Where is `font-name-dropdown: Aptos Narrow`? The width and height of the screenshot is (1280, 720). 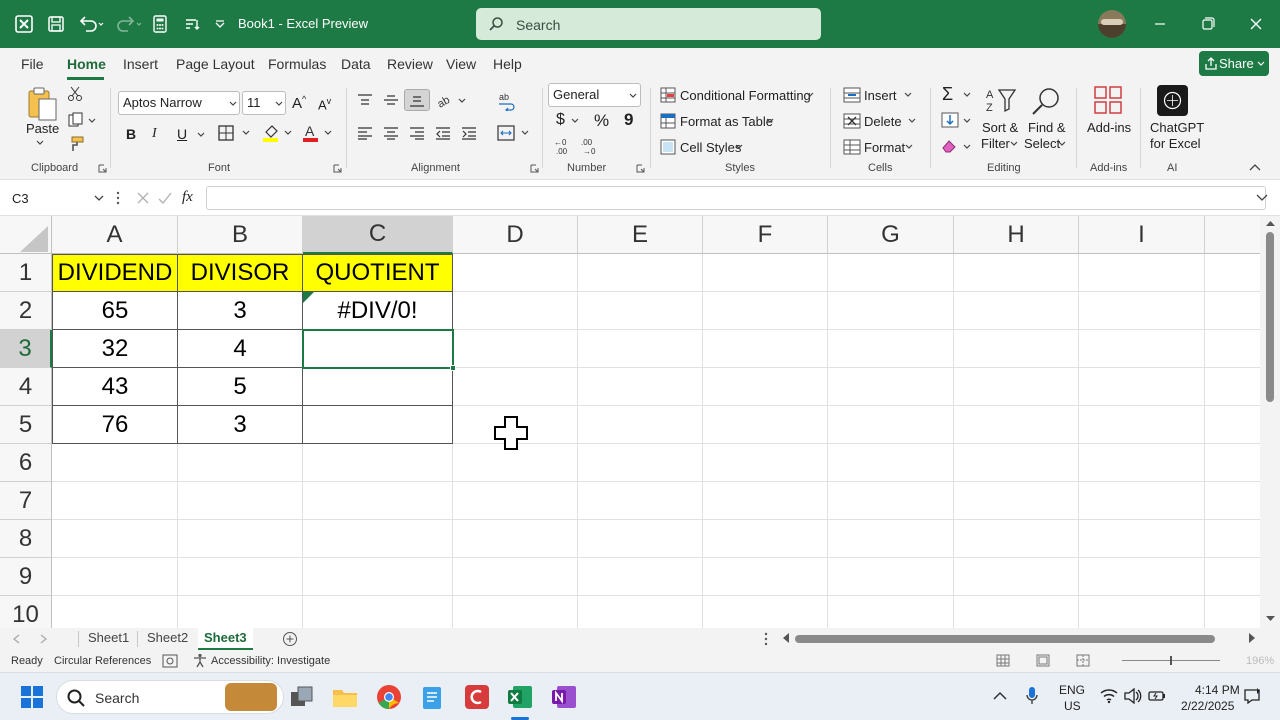 font-name-dropdown: Aptos Narrow is located at coordinates (179, 103).